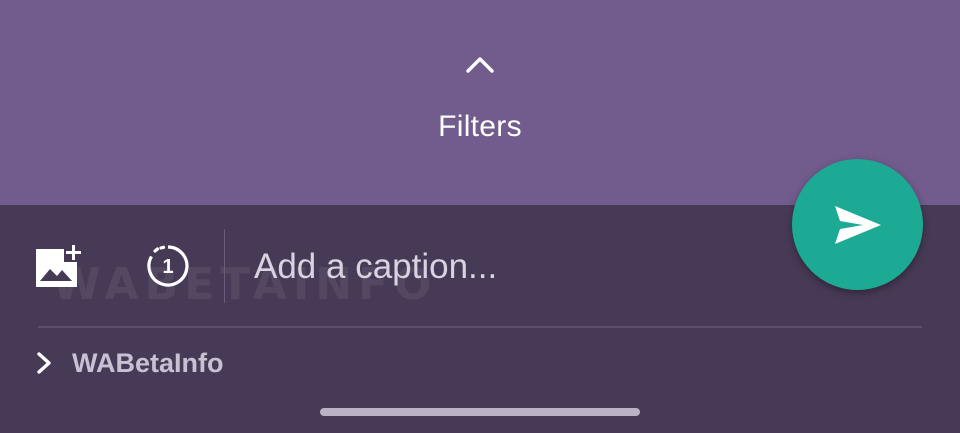 The width and height of the screenshot is (960, 433). I want to click on view-once-icon: 1, so click(168, 266).